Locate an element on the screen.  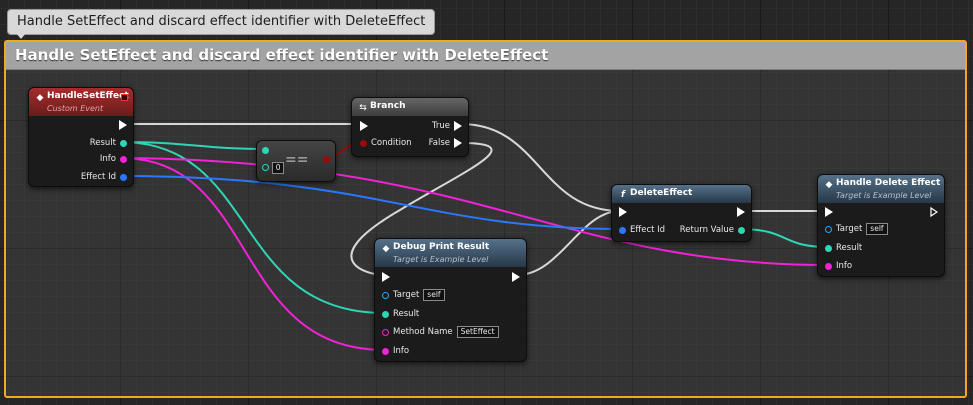
method-name-label: Method Name is located at coordinates (423, 332).